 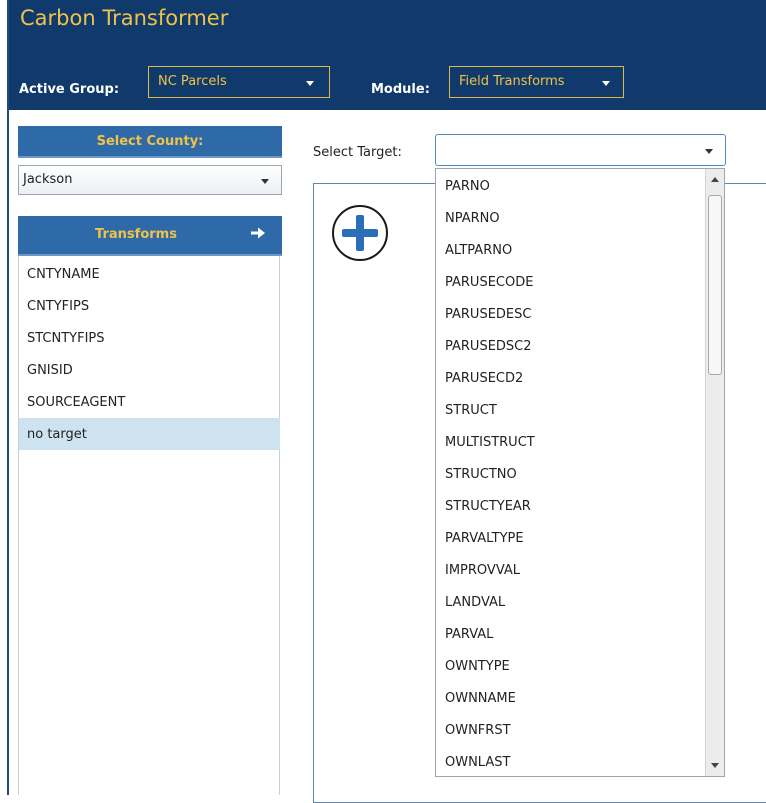 I want to click on county-value: Jackson, so click(x=48, y=179).